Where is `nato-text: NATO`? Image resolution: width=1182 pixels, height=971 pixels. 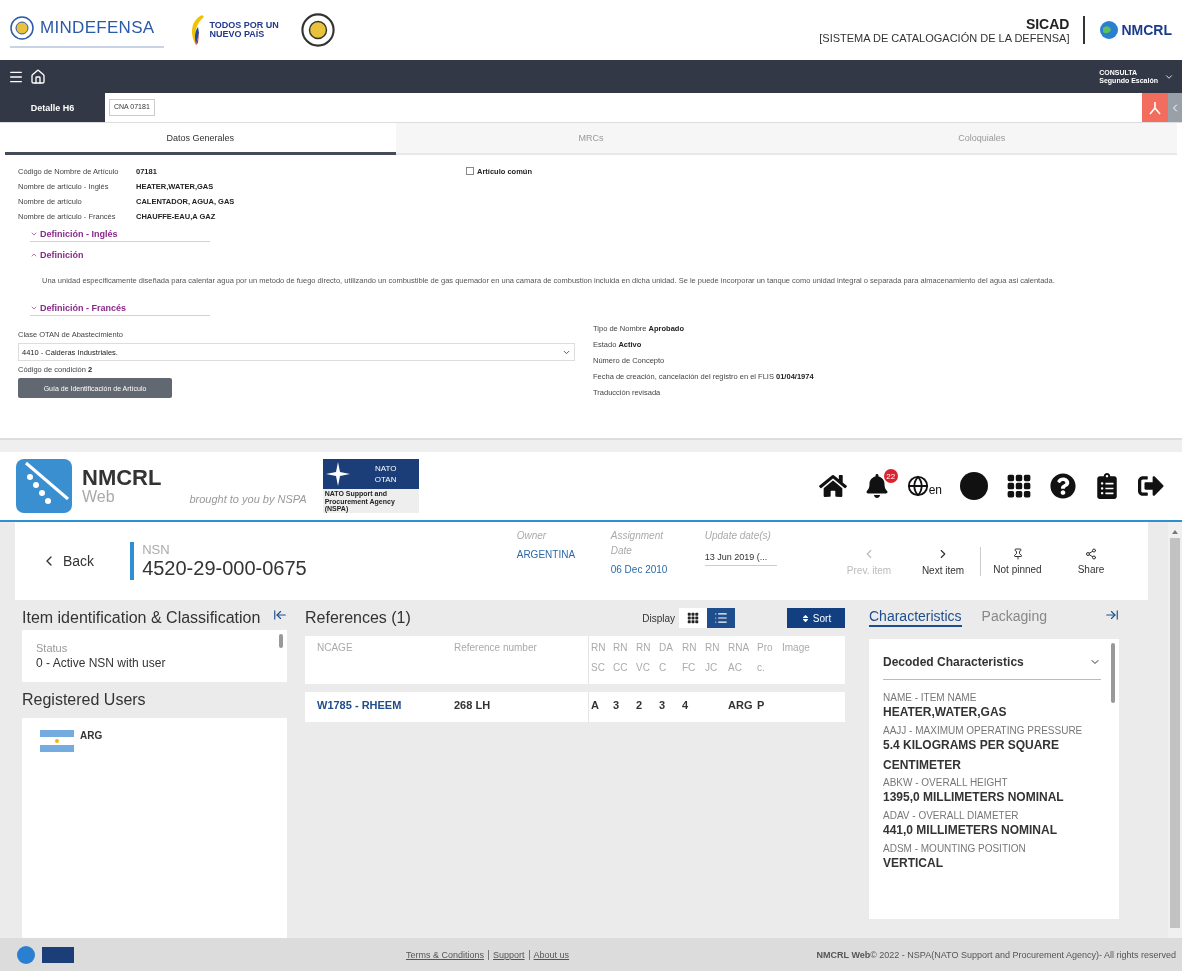
nato-text: NATO is located at coordinates (385, 468).